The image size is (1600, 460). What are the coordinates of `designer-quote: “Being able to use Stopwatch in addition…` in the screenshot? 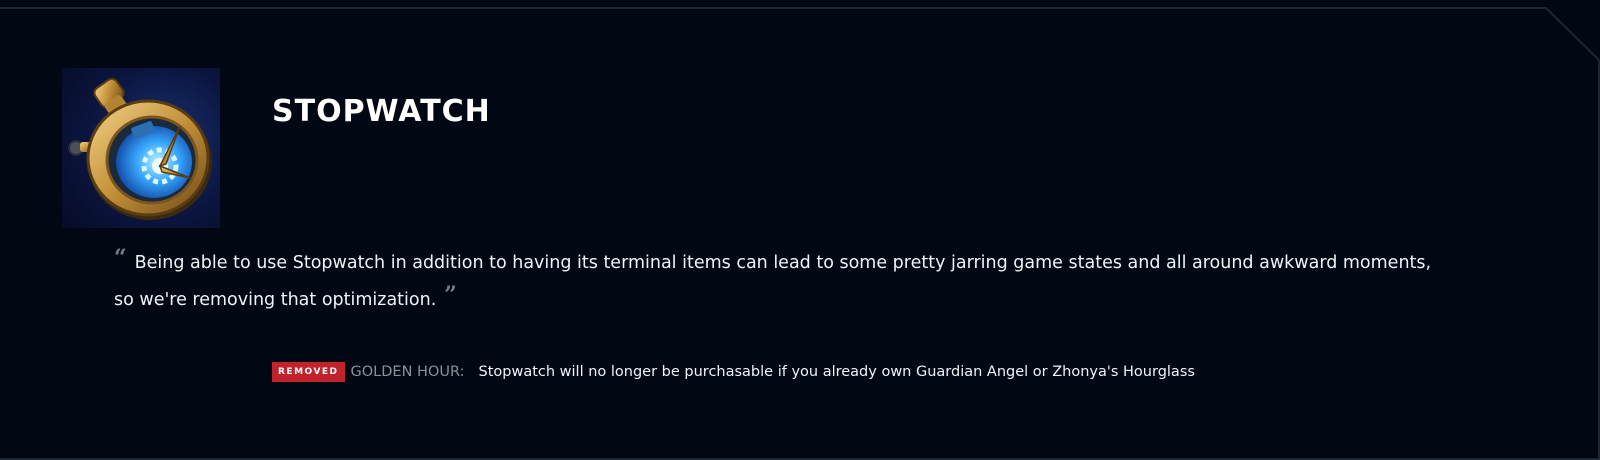 It's located at (779, 279).